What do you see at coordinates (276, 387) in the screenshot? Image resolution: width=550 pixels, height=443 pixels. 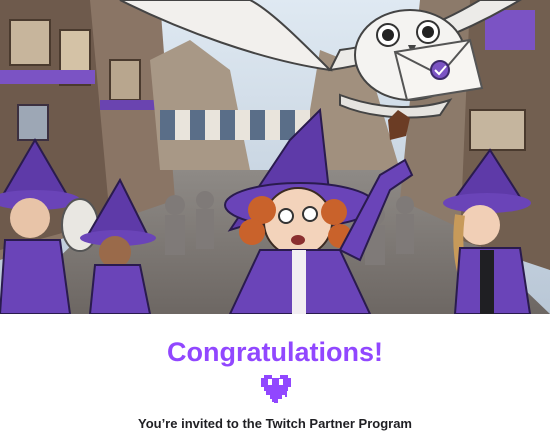 I see `glitch-heart-icon` at bounding box center [276, 387].